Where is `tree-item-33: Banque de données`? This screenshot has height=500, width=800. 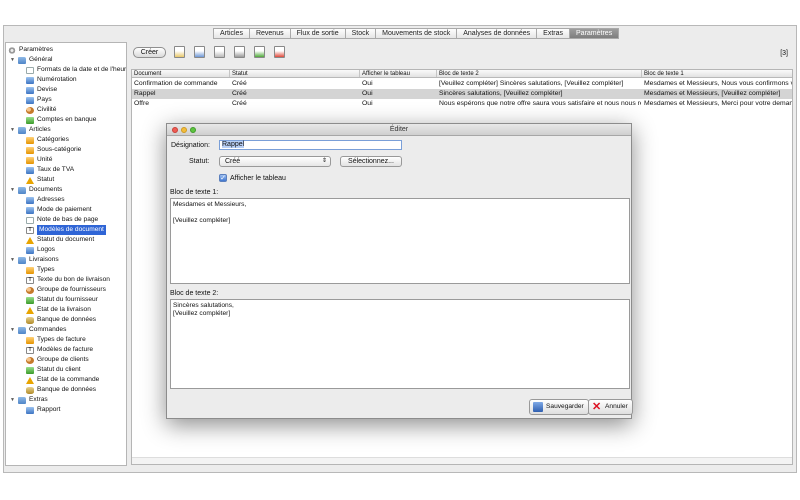 tree-item-33: Banque de données is located at coordinates (61, 390).